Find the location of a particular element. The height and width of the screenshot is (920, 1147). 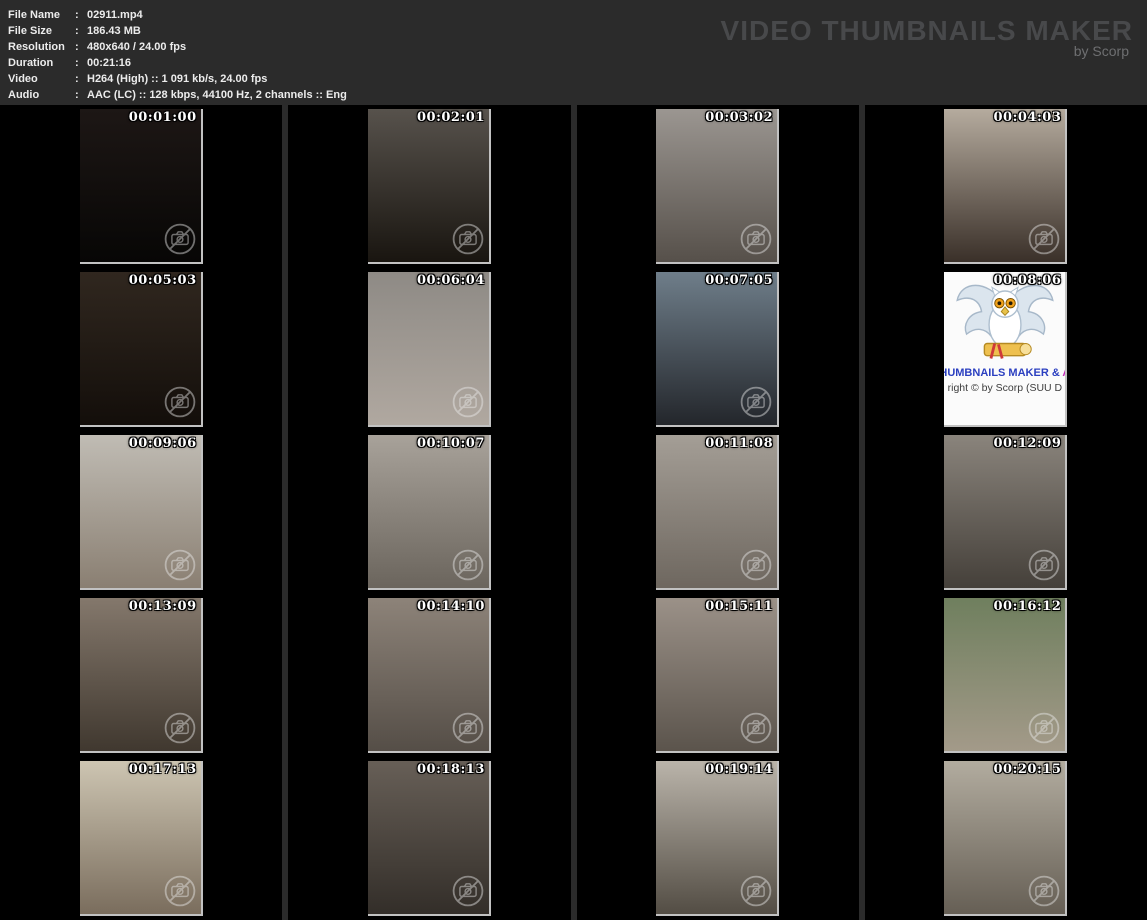

owl-logo-icon is located at coordinates (1005, 321).